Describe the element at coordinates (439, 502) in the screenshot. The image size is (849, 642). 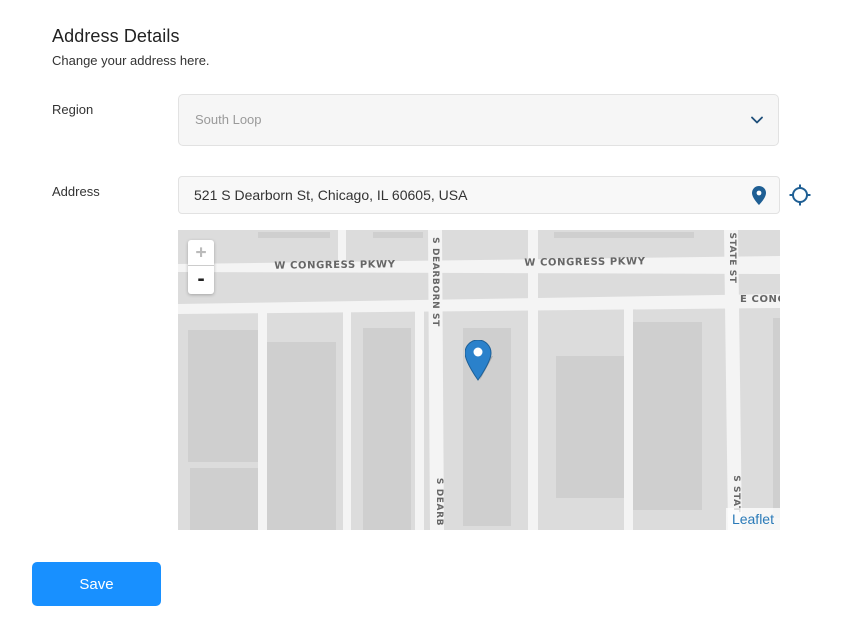
I see `street-label-dearborn-bottom: S DEARB` at that location.